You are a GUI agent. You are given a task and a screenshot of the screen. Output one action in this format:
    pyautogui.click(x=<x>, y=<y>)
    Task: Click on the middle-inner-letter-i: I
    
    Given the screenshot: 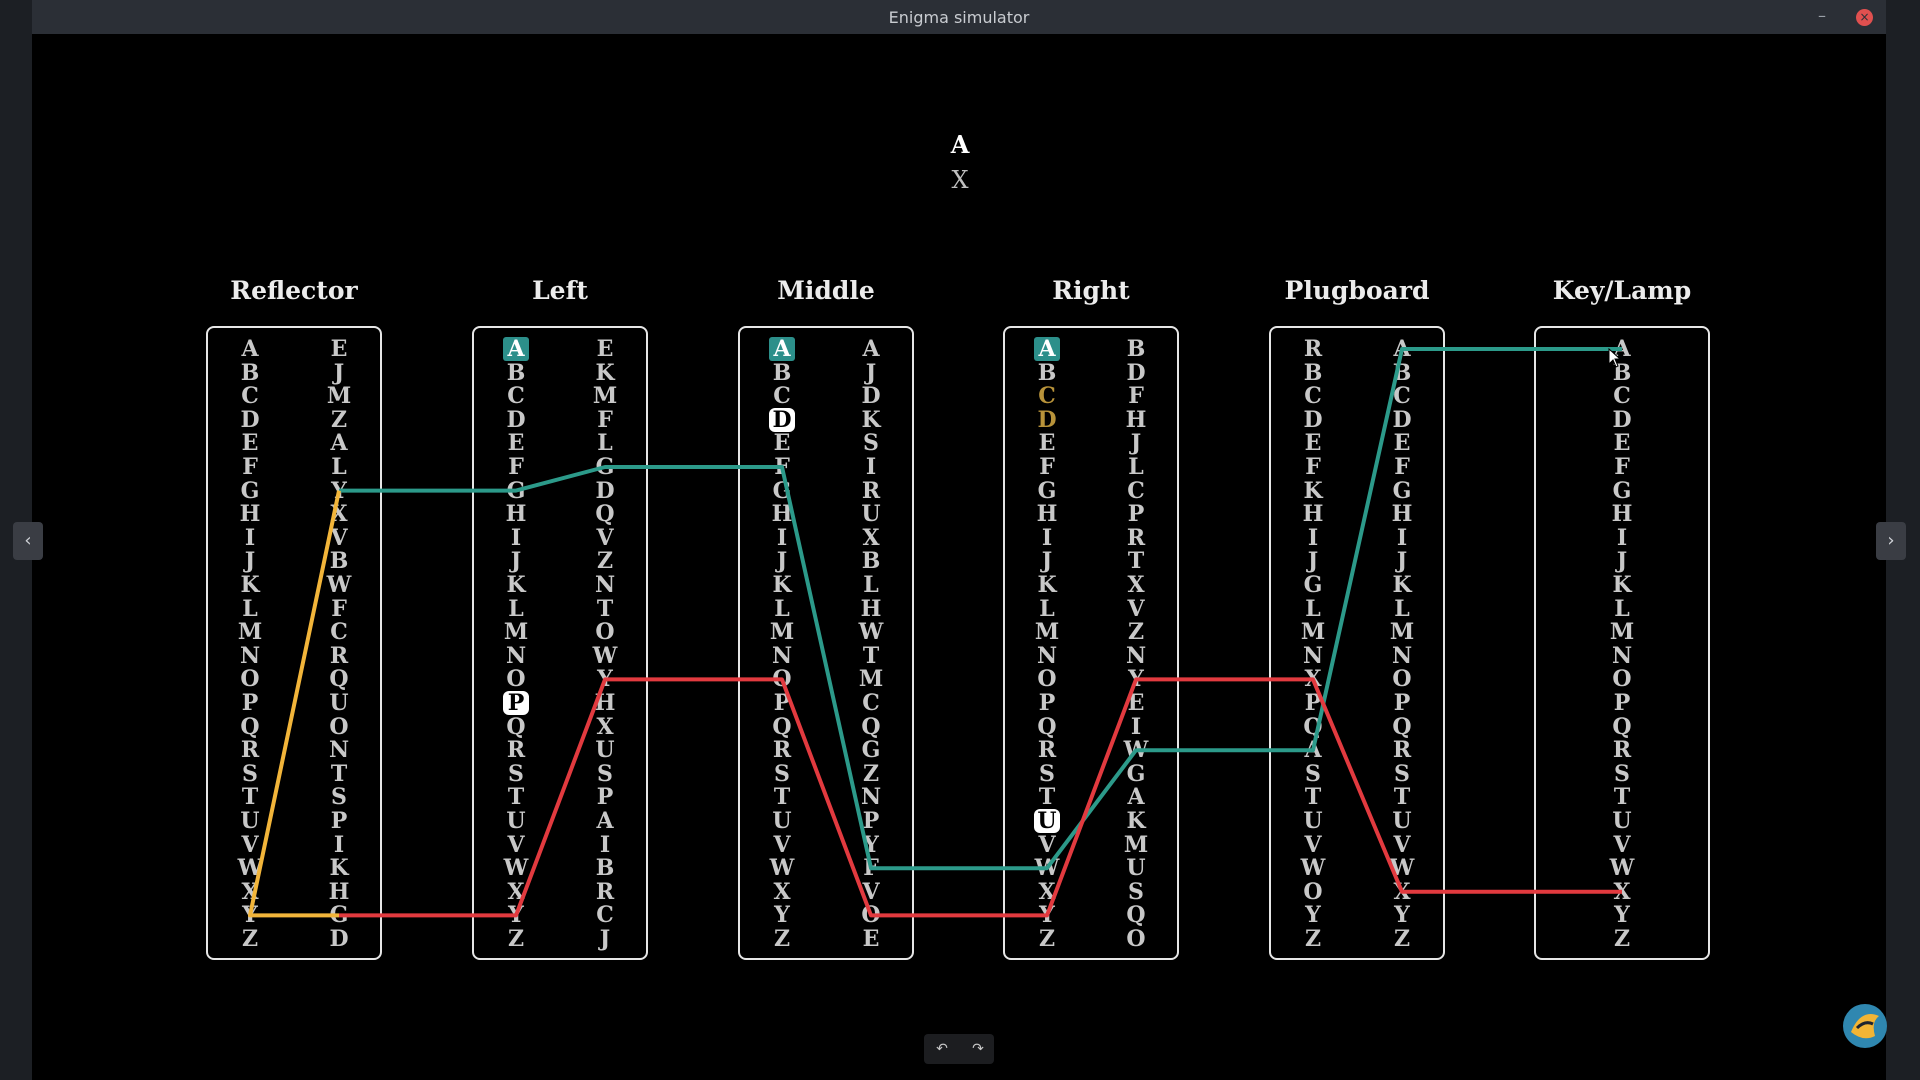 What is the action you would take?
    pyautogui.click(x=782, y=538)
    